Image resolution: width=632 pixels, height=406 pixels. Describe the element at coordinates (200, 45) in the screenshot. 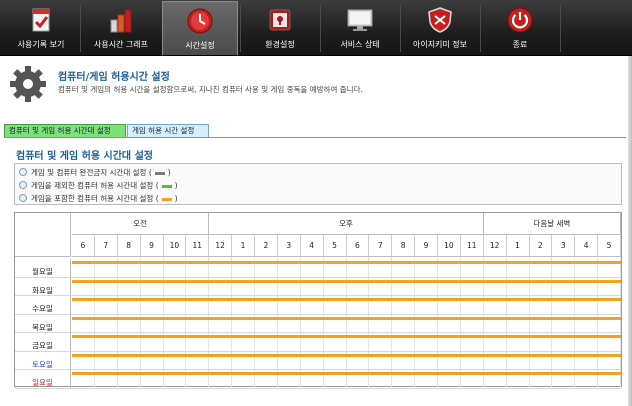

I see `toolbar-label: 시간설정` at that location.